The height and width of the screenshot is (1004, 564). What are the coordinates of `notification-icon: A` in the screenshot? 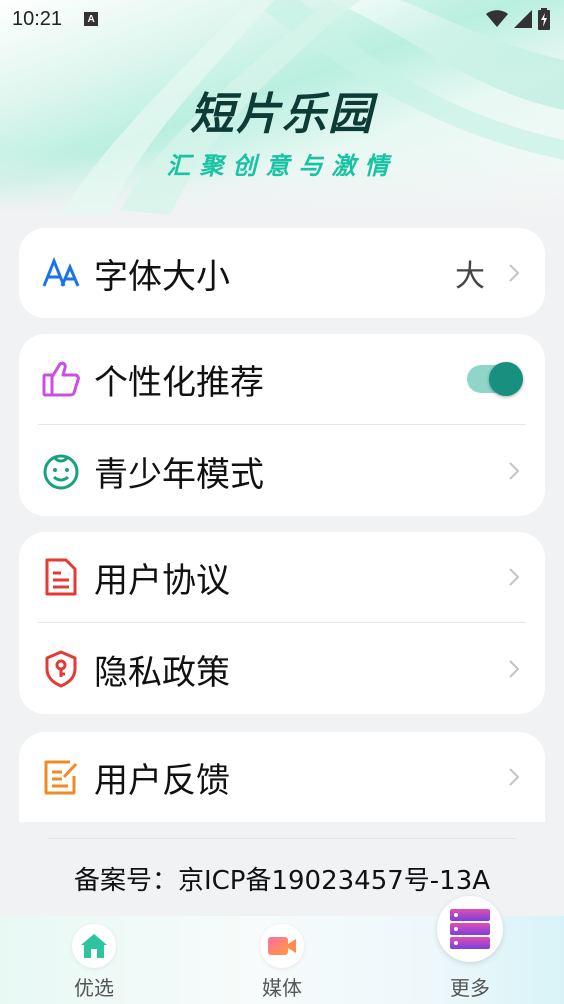 It's located at (91, 19).